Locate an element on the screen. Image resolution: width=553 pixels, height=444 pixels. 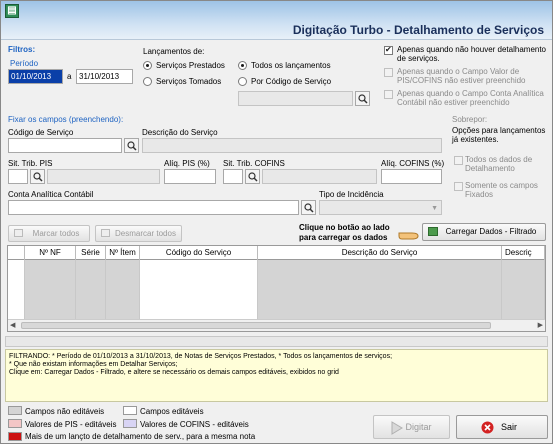
lancamentos-heading: Lançamentos de: is located at coordinates (174, 51).